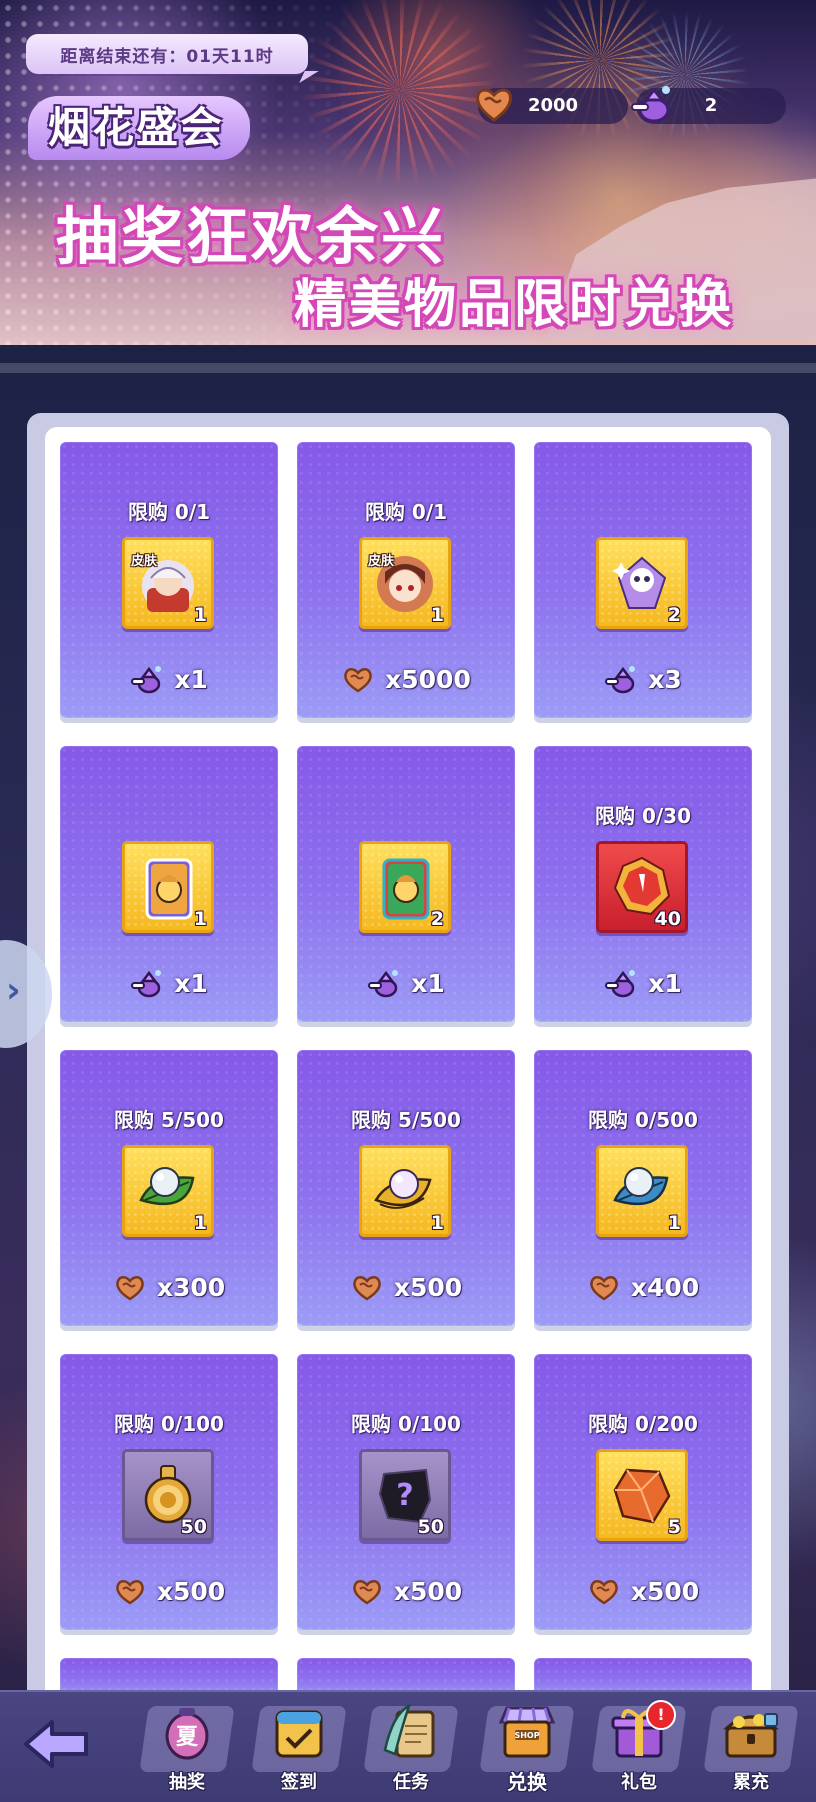 The height and width of the screenshot is (1802, 816). I want to click on shop-item-card-4: 1 x1, so click(169, 884).